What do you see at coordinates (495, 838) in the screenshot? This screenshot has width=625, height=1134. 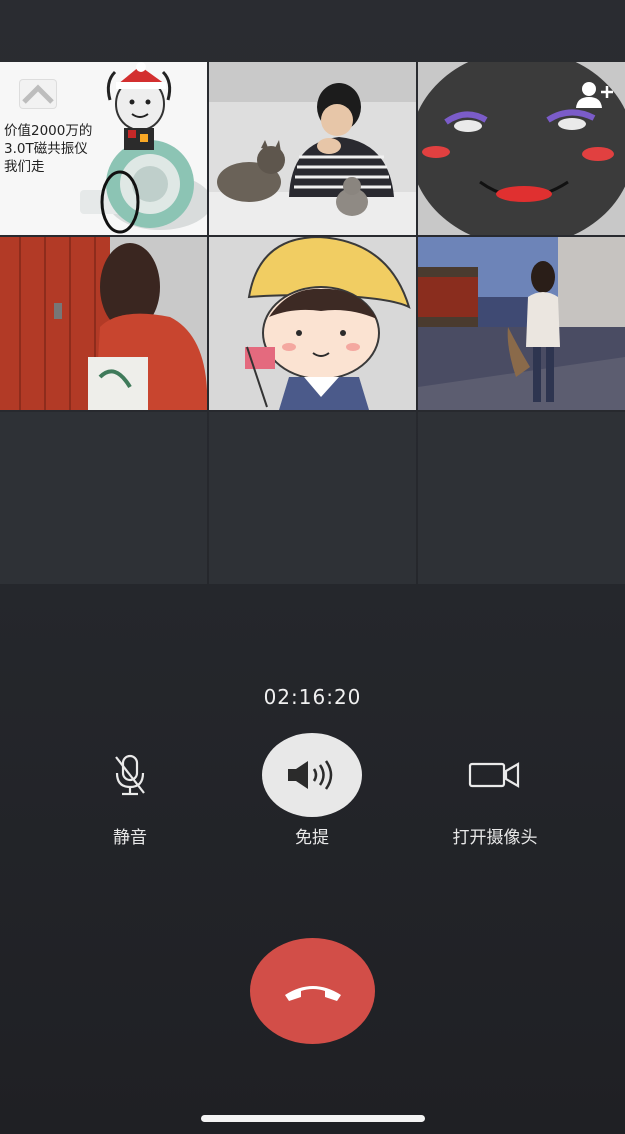 I see `camera-label: 打开摄像头` at bounding box center [495, 838].